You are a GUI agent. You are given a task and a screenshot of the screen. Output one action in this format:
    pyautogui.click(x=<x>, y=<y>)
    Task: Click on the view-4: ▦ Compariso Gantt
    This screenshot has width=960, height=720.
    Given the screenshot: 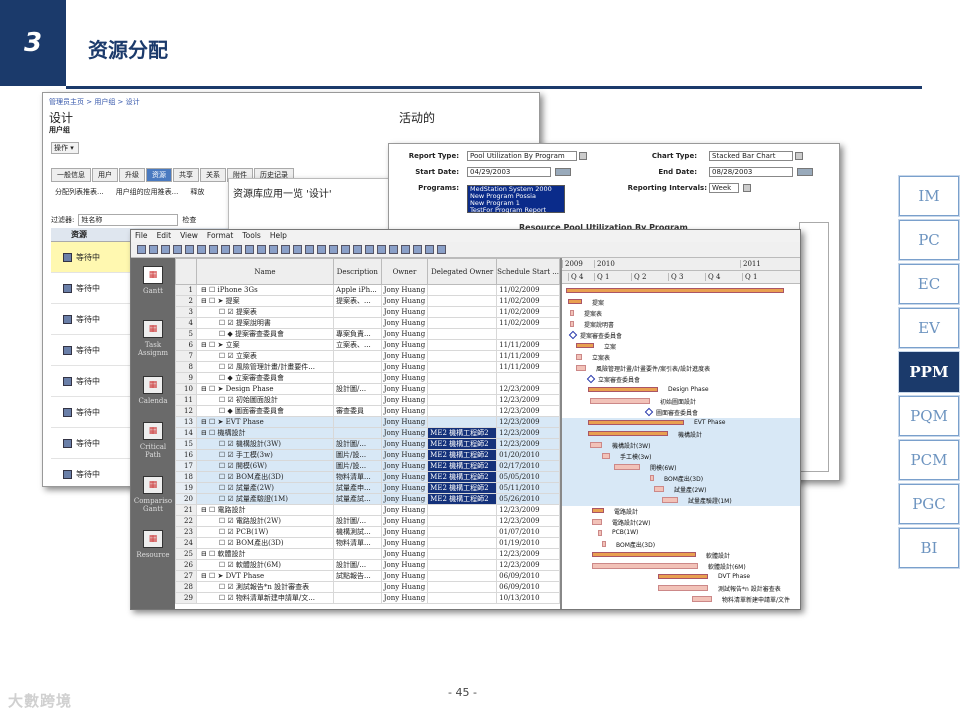 What is the action you would take?
    pyautogui.click(x=153, y=494)
    